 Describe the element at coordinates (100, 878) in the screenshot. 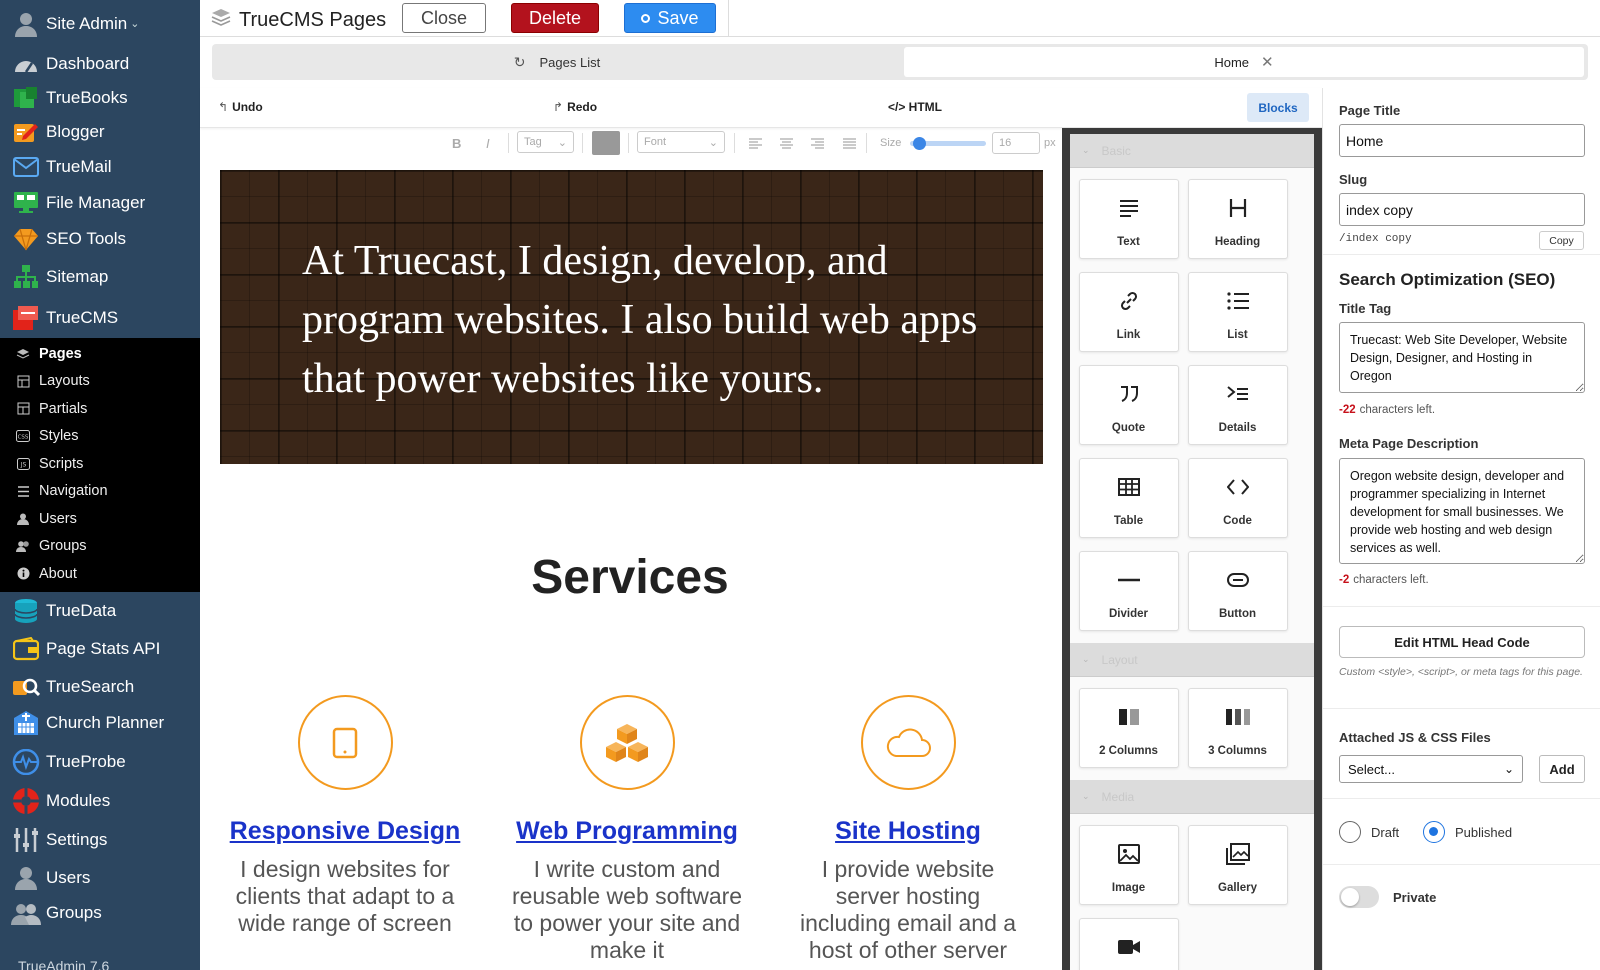

I see `sidebar-item-users: Users` at that location.